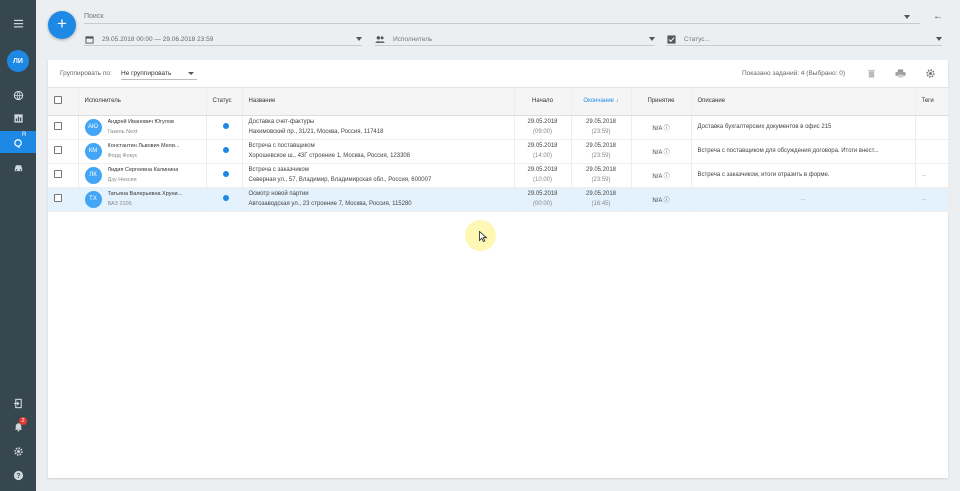 The height and width of the screenshot is (491, 960). Describe the element at coordinates (18, 167) in the screenshot. I see `car-icon` at that location.